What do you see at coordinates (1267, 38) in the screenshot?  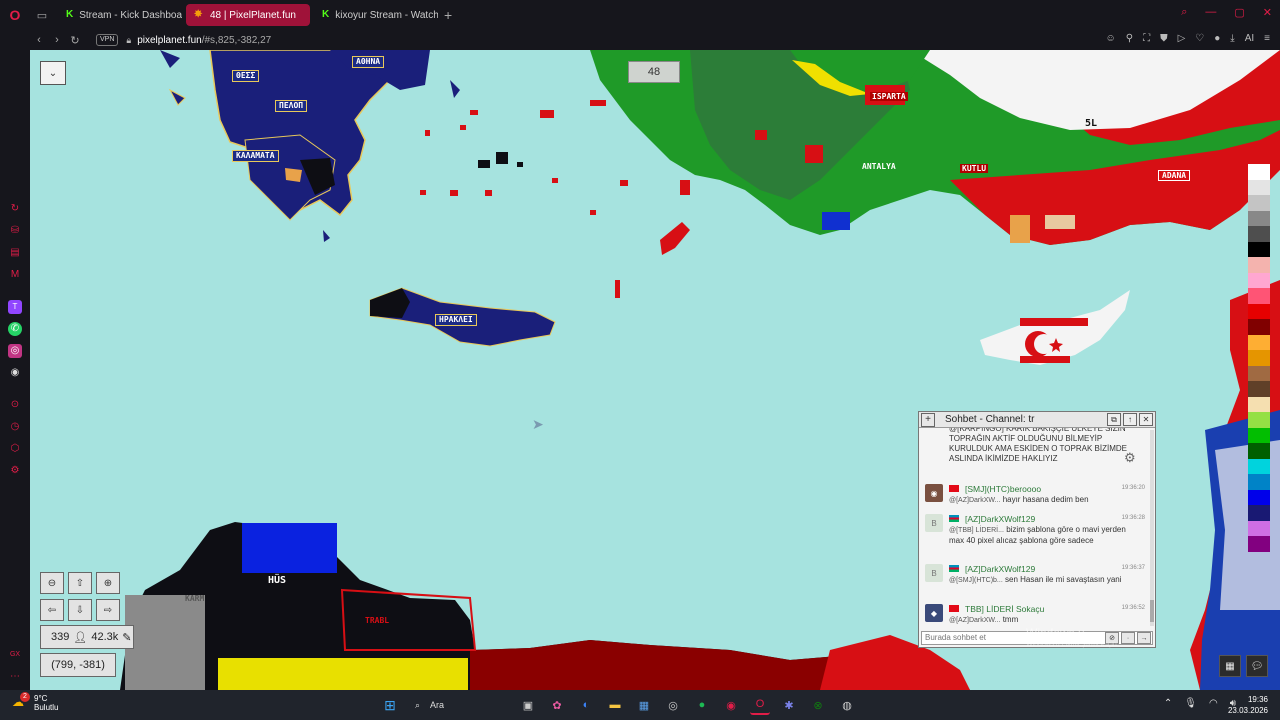 I see `menu-icon: ≡` at bounding box center [1267, 38].